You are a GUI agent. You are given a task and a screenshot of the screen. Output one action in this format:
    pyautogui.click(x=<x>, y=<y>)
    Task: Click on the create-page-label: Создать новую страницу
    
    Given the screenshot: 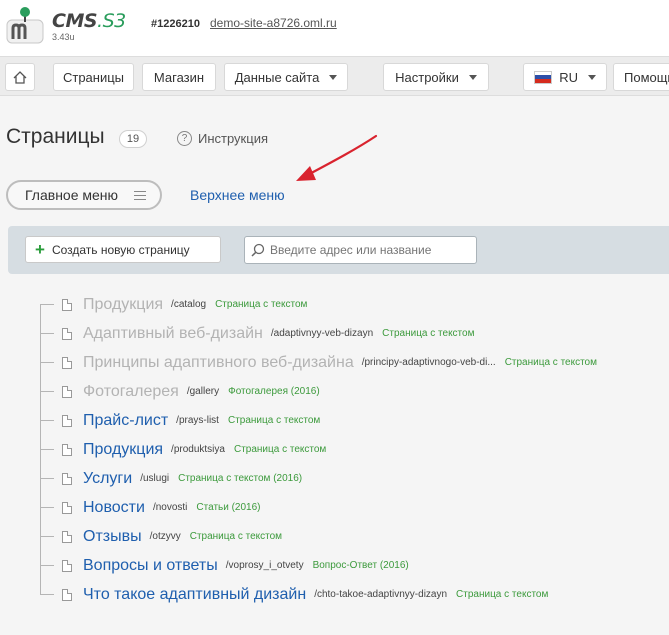 What is the action you would take?
    pyautogui.click(x=120, y=249)
    